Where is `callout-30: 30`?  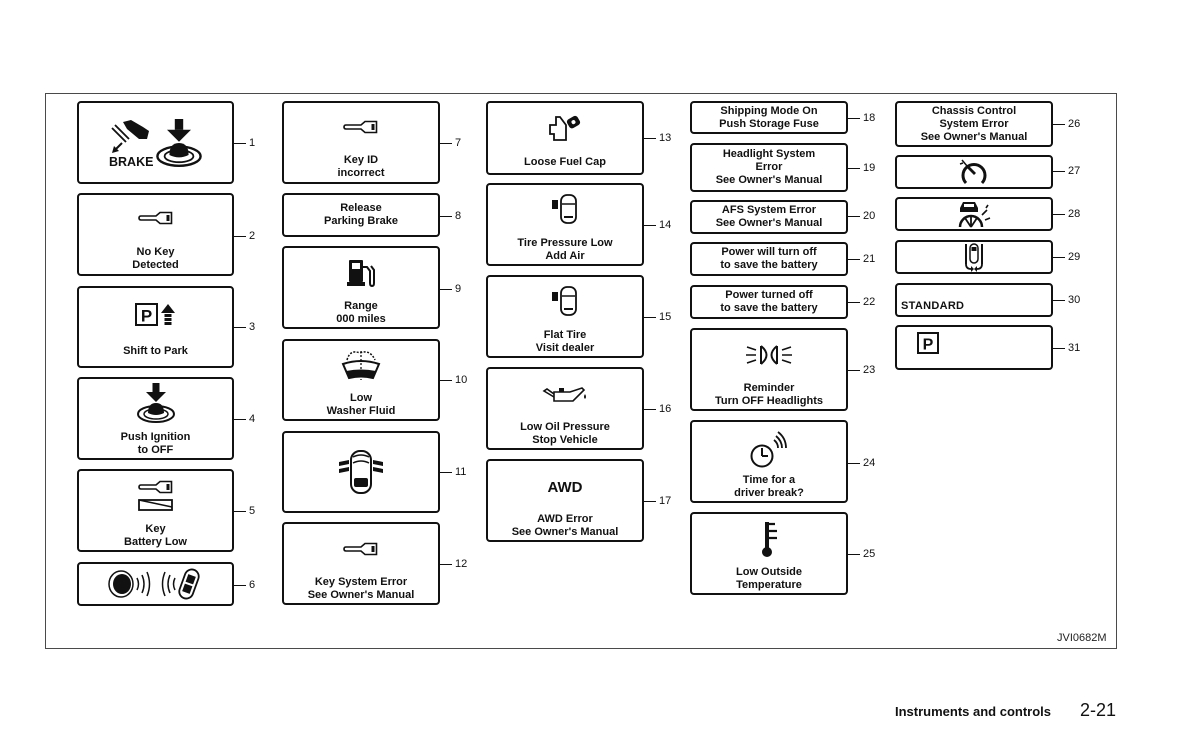
callout-30: 30 is located at coordinates (1066, 300).